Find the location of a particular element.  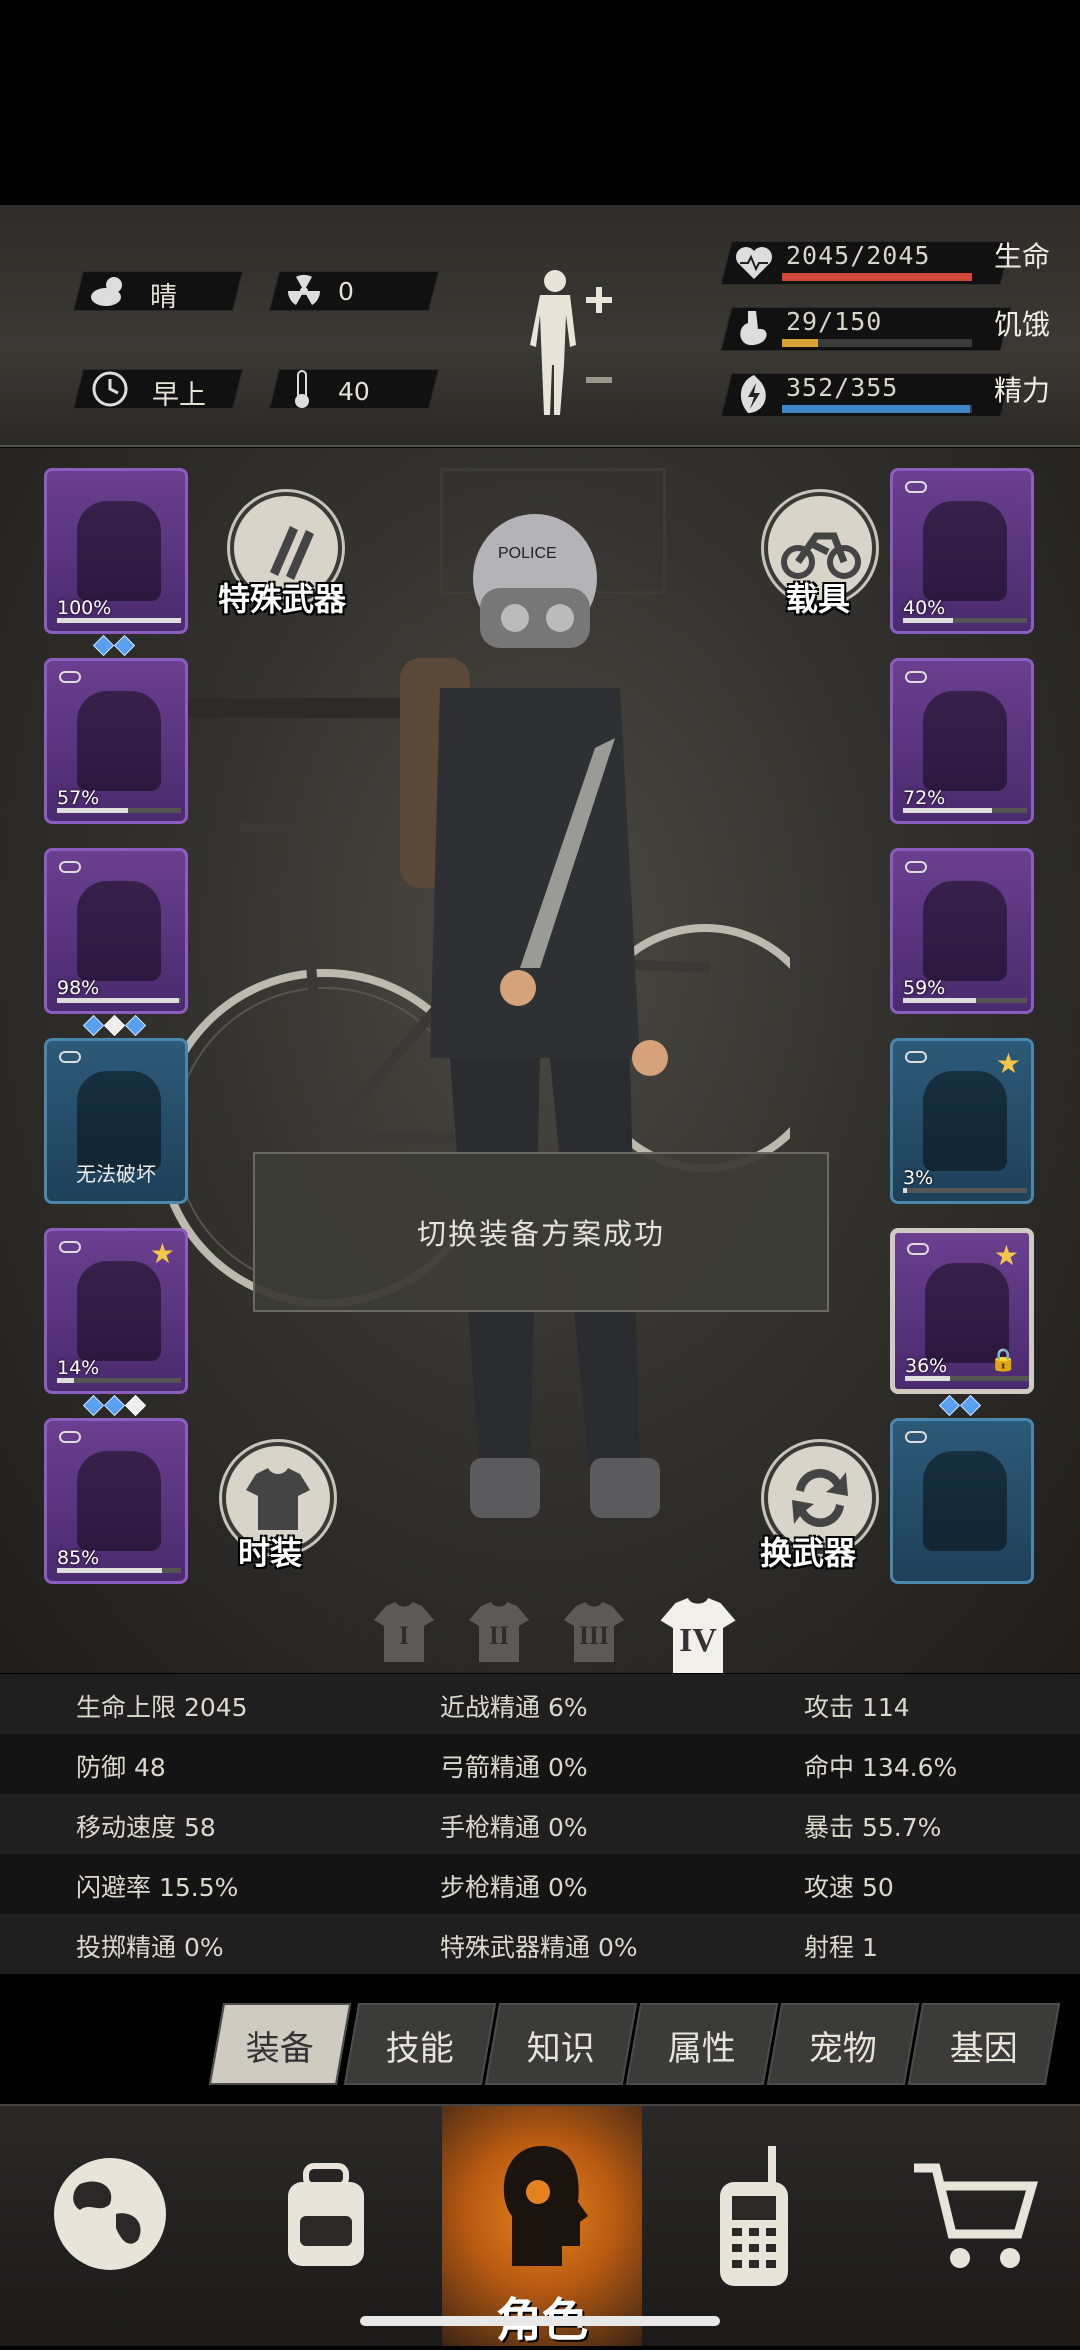

nav-bag is located at coordinates (331, 2226).